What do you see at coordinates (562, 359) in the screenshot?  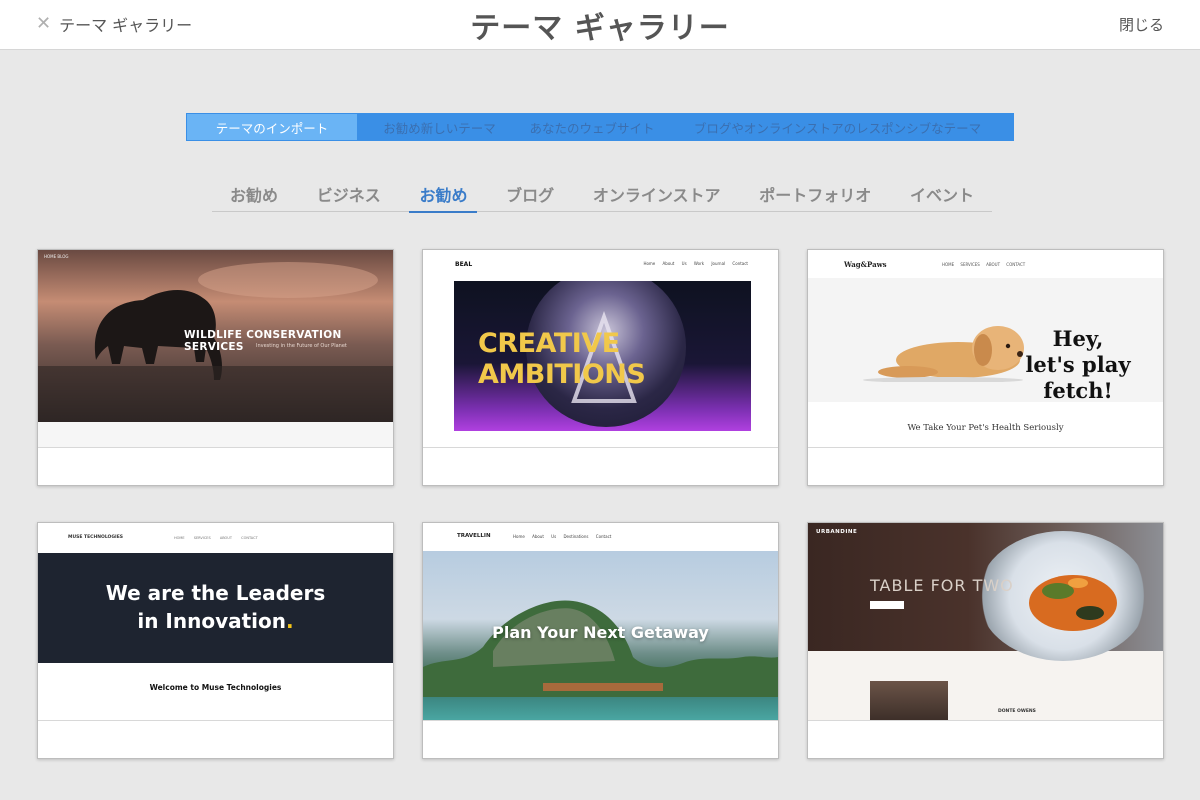 I see `hero-text: CREATIVE AMBITIONS` at bounding box center [562, 359].